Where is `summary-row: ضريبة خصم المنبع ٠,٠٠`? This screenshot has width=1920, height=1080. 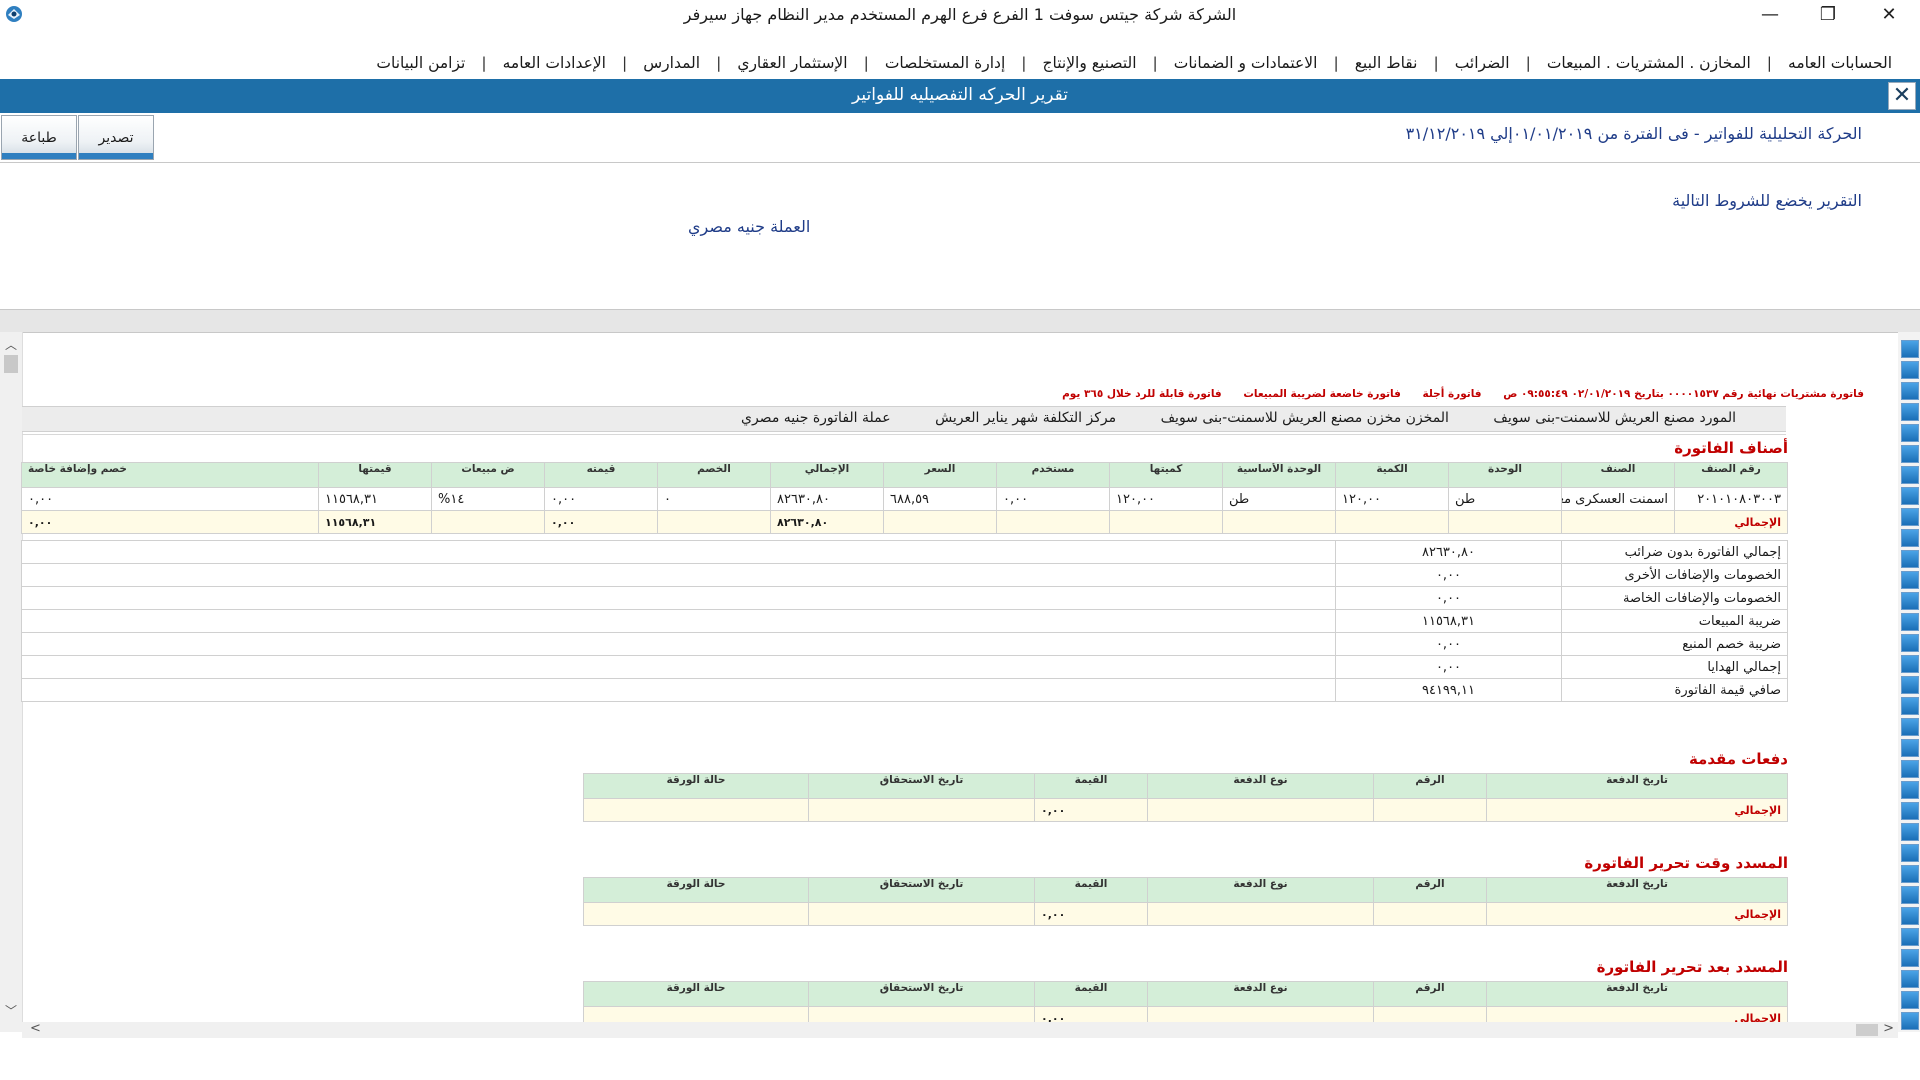 summary-row: ضريبة خصم المنبع ٠,٠٠ is located at coordinates (904, 644).